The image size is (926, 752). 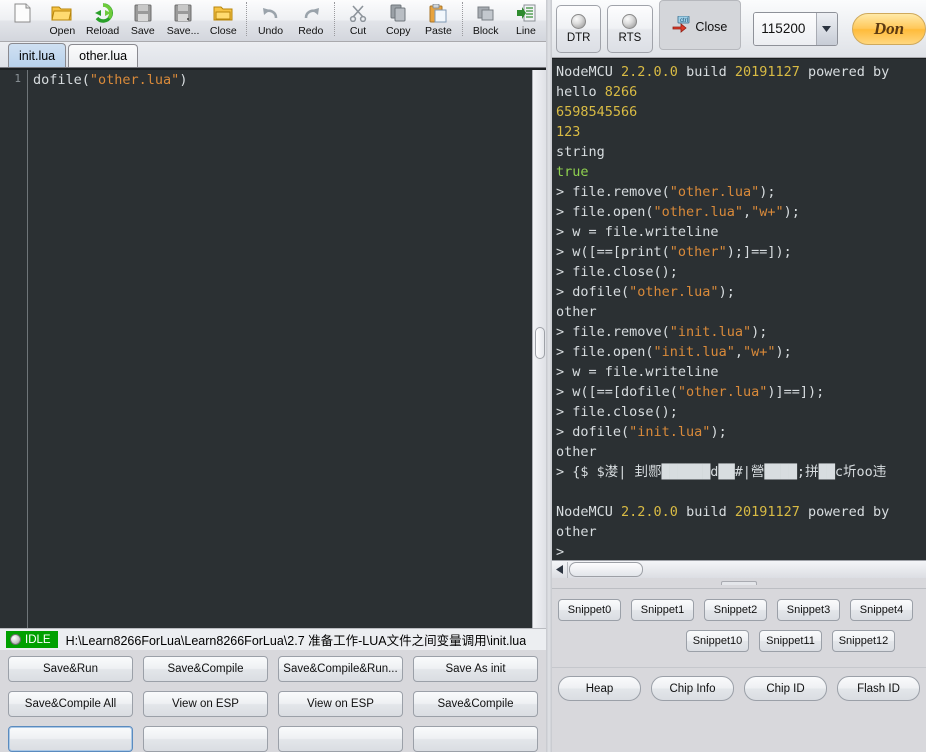 I want to click on toolbar-close-label: Close, so click(x=223, y=31).